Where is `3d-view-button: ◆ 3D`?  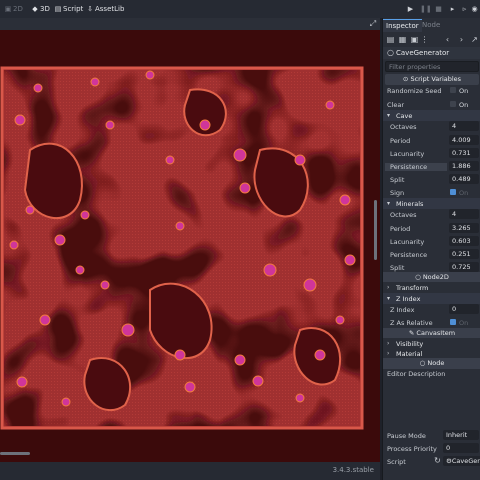
3d-view-button: ◆ 3D is located at coordinates (40, 9).